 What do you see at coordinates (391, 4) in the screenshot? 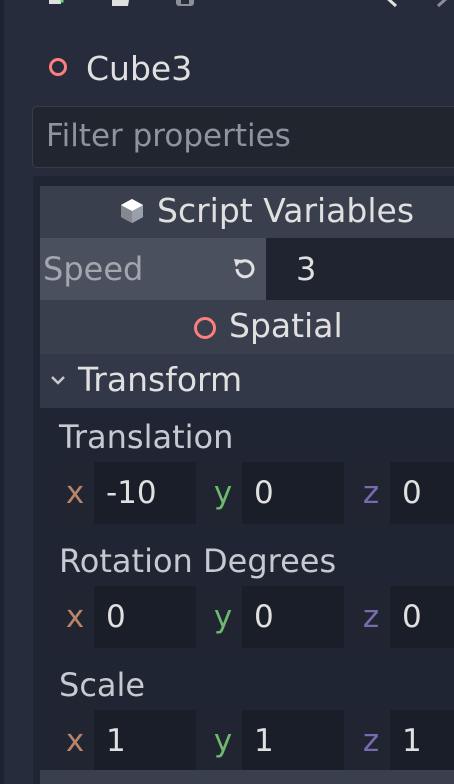
I see `back-arrow-icon` at bounding box center [391, 4].